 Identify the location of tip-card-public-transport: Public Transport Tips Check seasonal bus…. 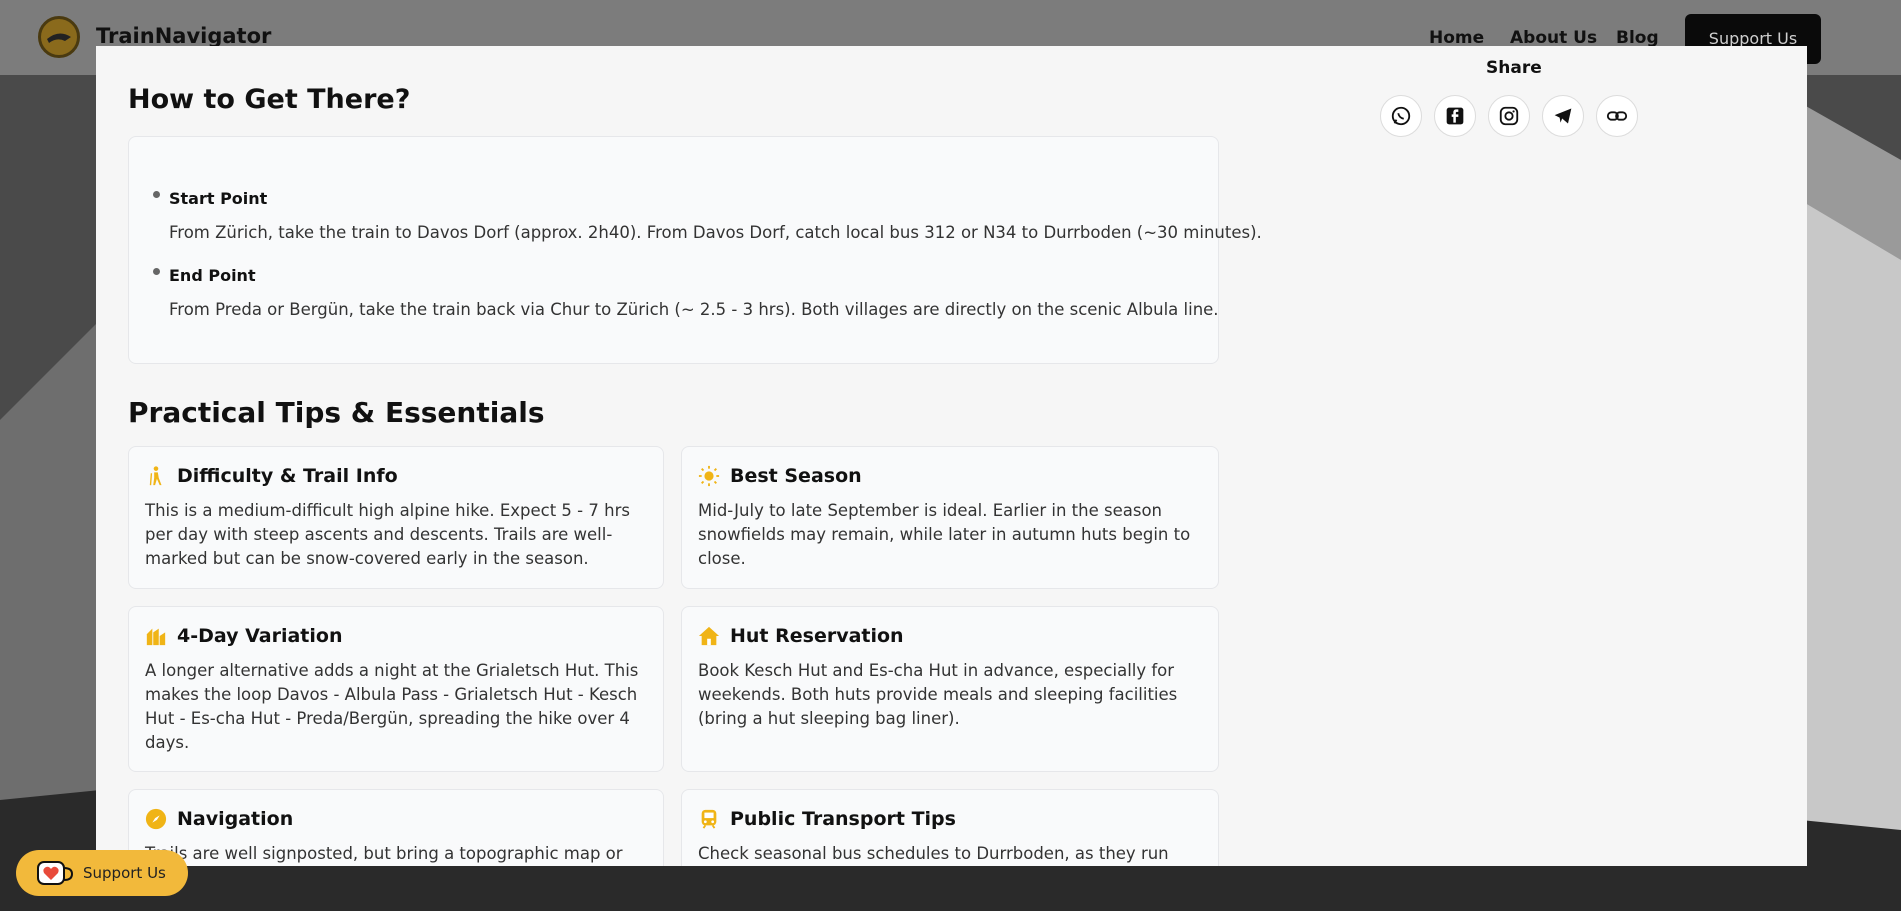
(950, 827).